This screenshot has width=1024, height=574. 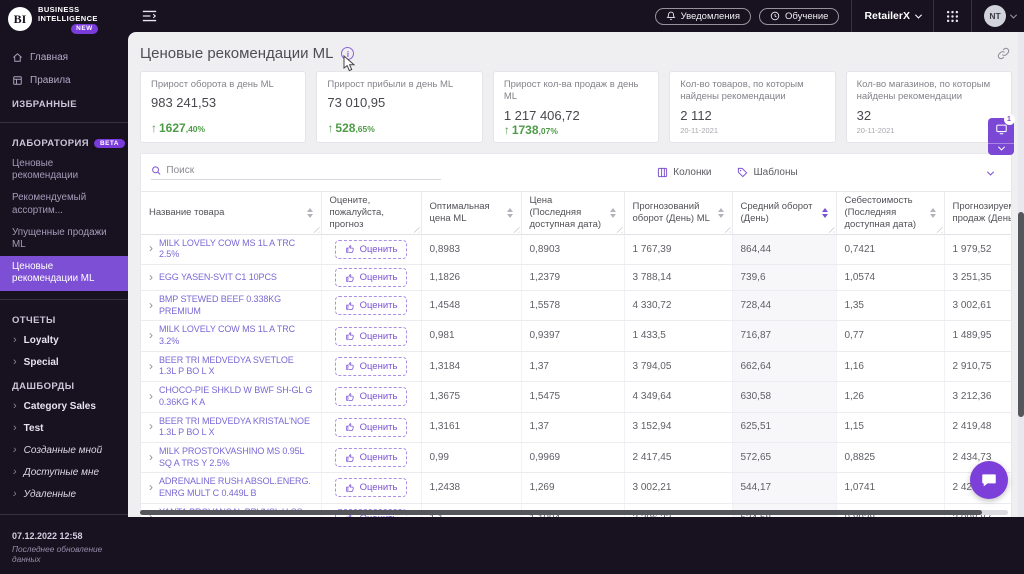 What do you see at coordinates (236, 249) in the screenshot?
I see `product-link: MILK LOVELY COW MS 1L A TRC 2.5%` at bounding box center [236, 249].